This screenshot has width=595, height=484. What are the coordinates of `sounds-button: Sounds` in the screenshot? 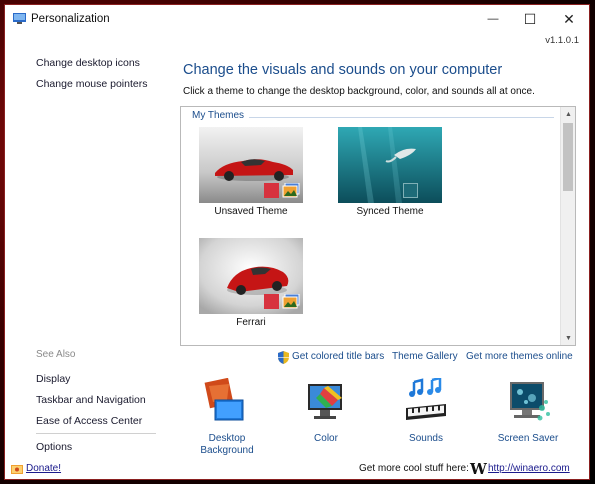 It's located at (426, 410).